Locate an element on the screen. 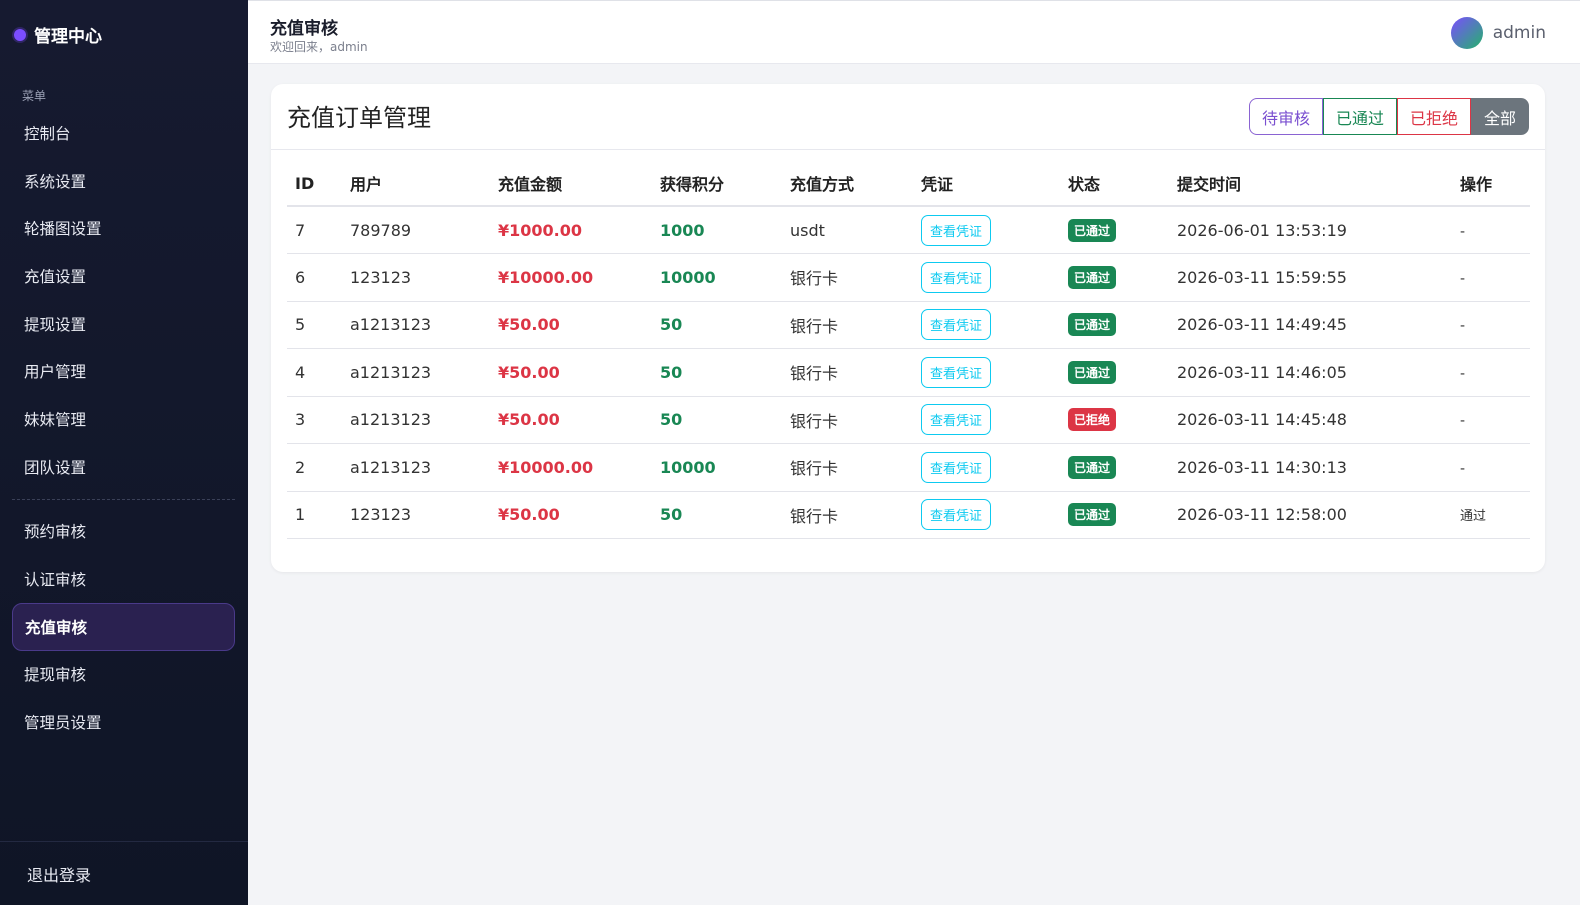 This screenshot has height=905, width=1580. user-menu: admin is located at coordinates (1498, 33).